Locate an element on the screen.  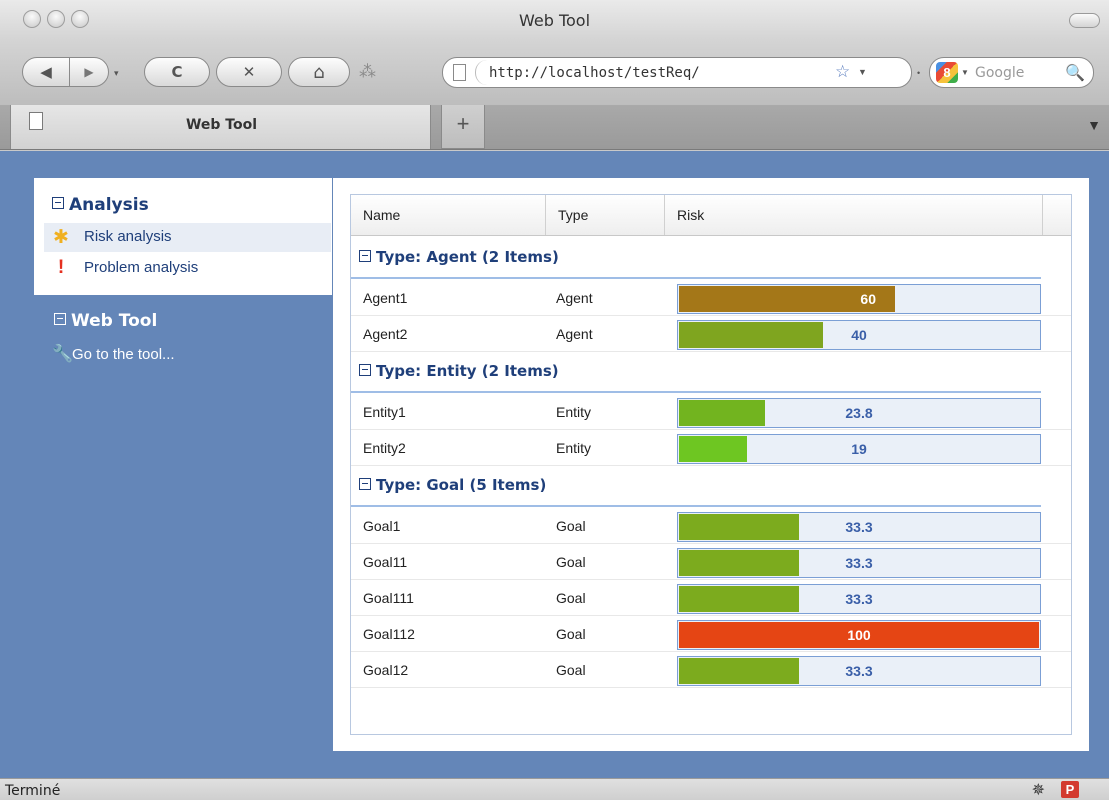
url-bar: http://localhost/testReq/ ☆ ▼ is located at coordinates (677, 72).